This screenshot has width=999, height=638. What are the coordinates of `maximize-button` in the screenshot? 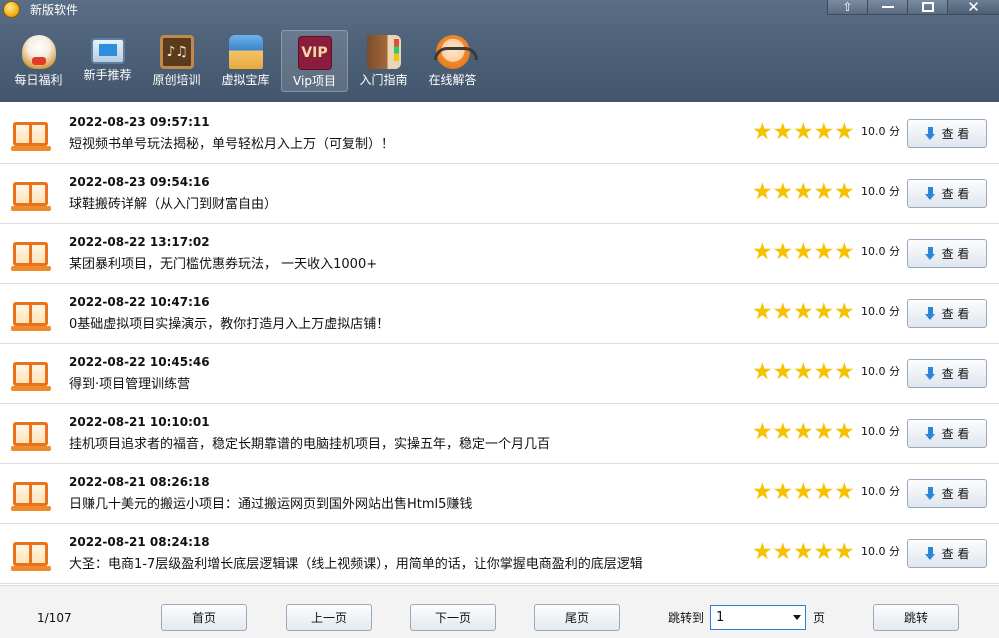 It's located at (927, 7).